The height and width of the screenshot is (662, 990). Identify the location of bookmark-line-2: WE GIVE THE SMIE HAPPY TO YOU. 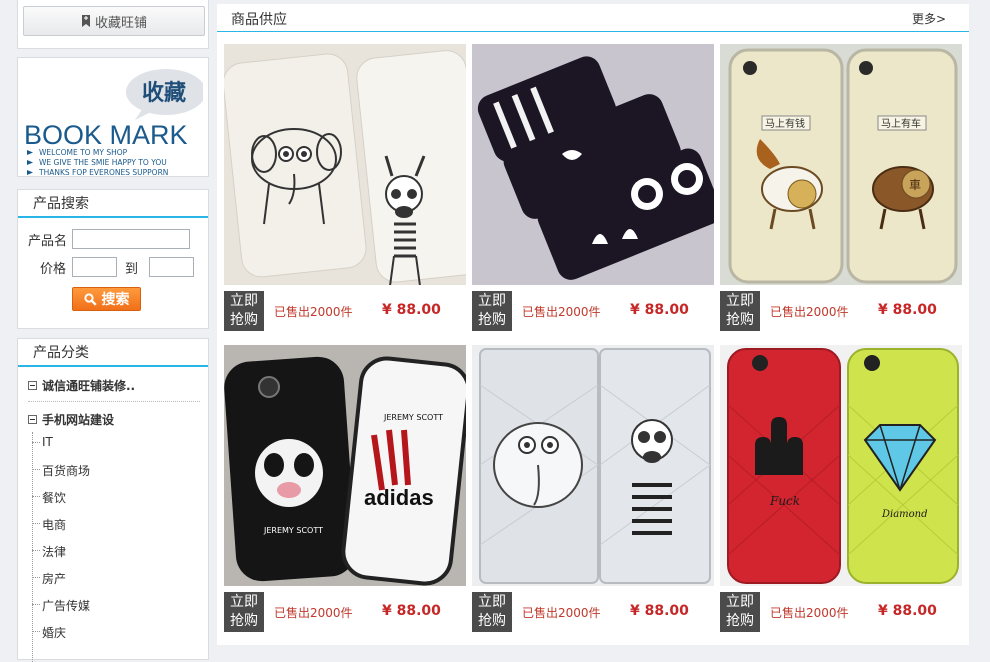
(103, 162).